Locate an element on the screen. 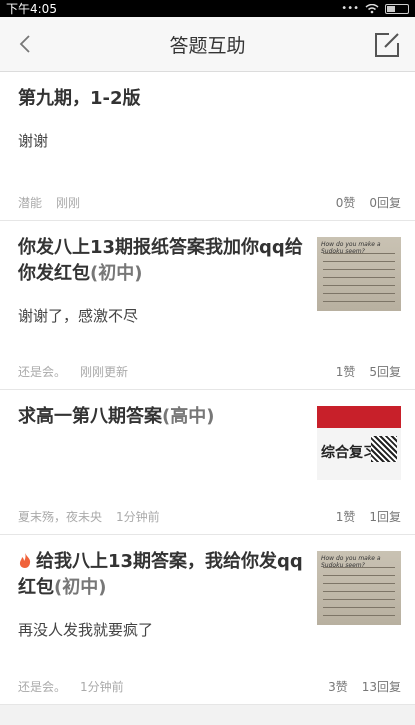 The height and width of the screenshot is (725, 415). post-category-tag: (高中) is located at coordinates (188, 416).